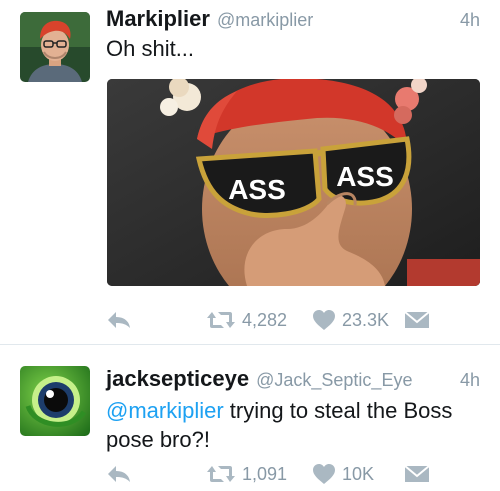  I want to click on like-count: 23.3K, so click(366, 319).